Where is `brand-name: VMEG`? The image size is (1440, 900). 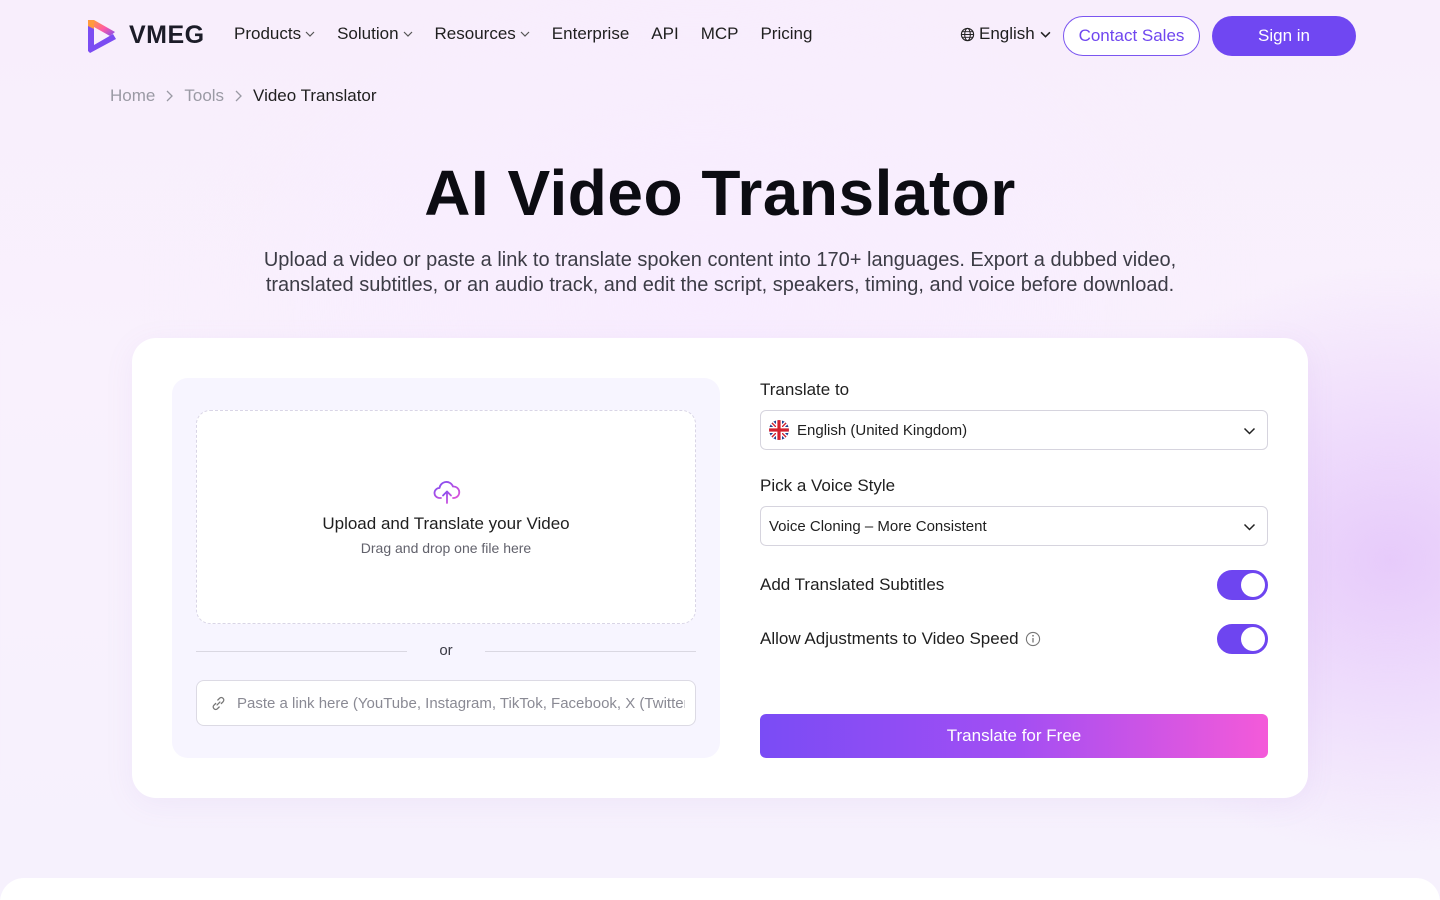
brand-name: VMEG is located at coordinates (167, 34).